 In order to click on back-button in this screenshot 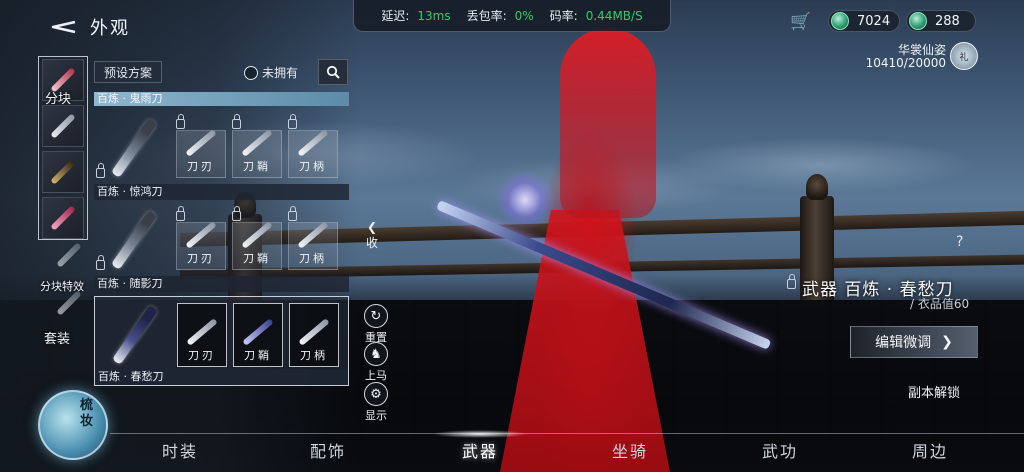, I will do `click(62, 27)`.